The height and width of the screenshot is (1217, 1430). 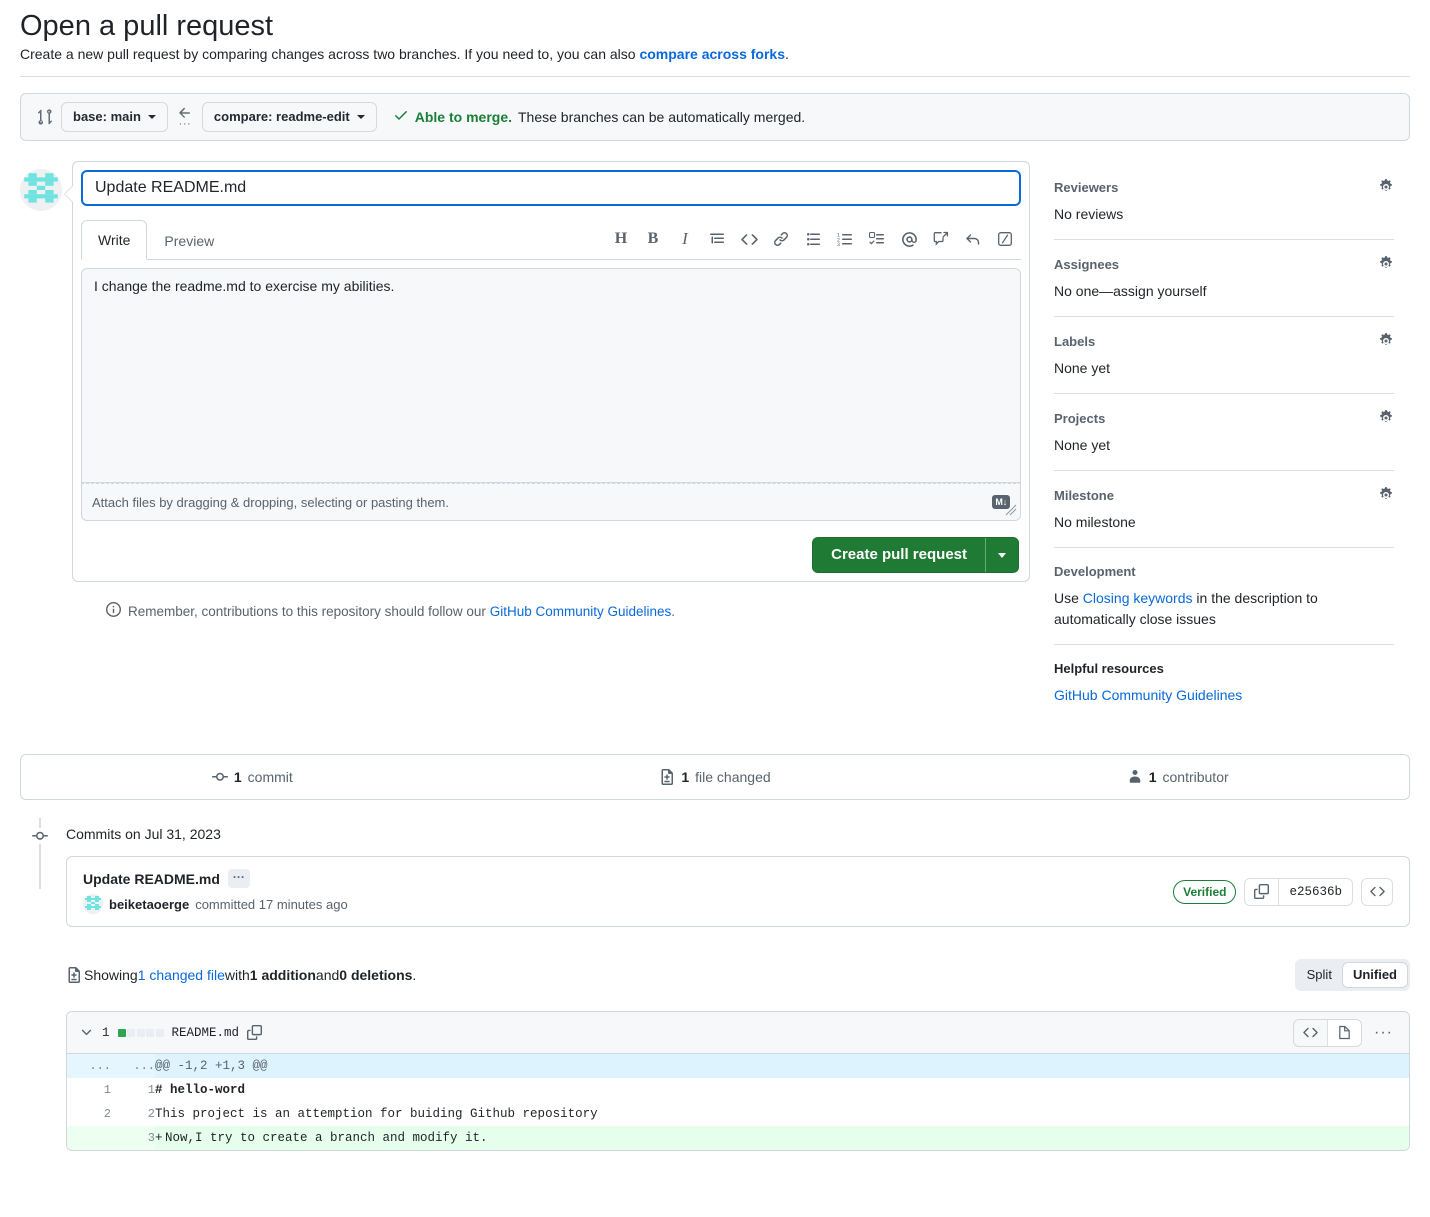 What do you see at coordinates (149, 904) in the screenshot?
I see `commit-author-name: beiketaoerge` at bounding box center [149, 904].